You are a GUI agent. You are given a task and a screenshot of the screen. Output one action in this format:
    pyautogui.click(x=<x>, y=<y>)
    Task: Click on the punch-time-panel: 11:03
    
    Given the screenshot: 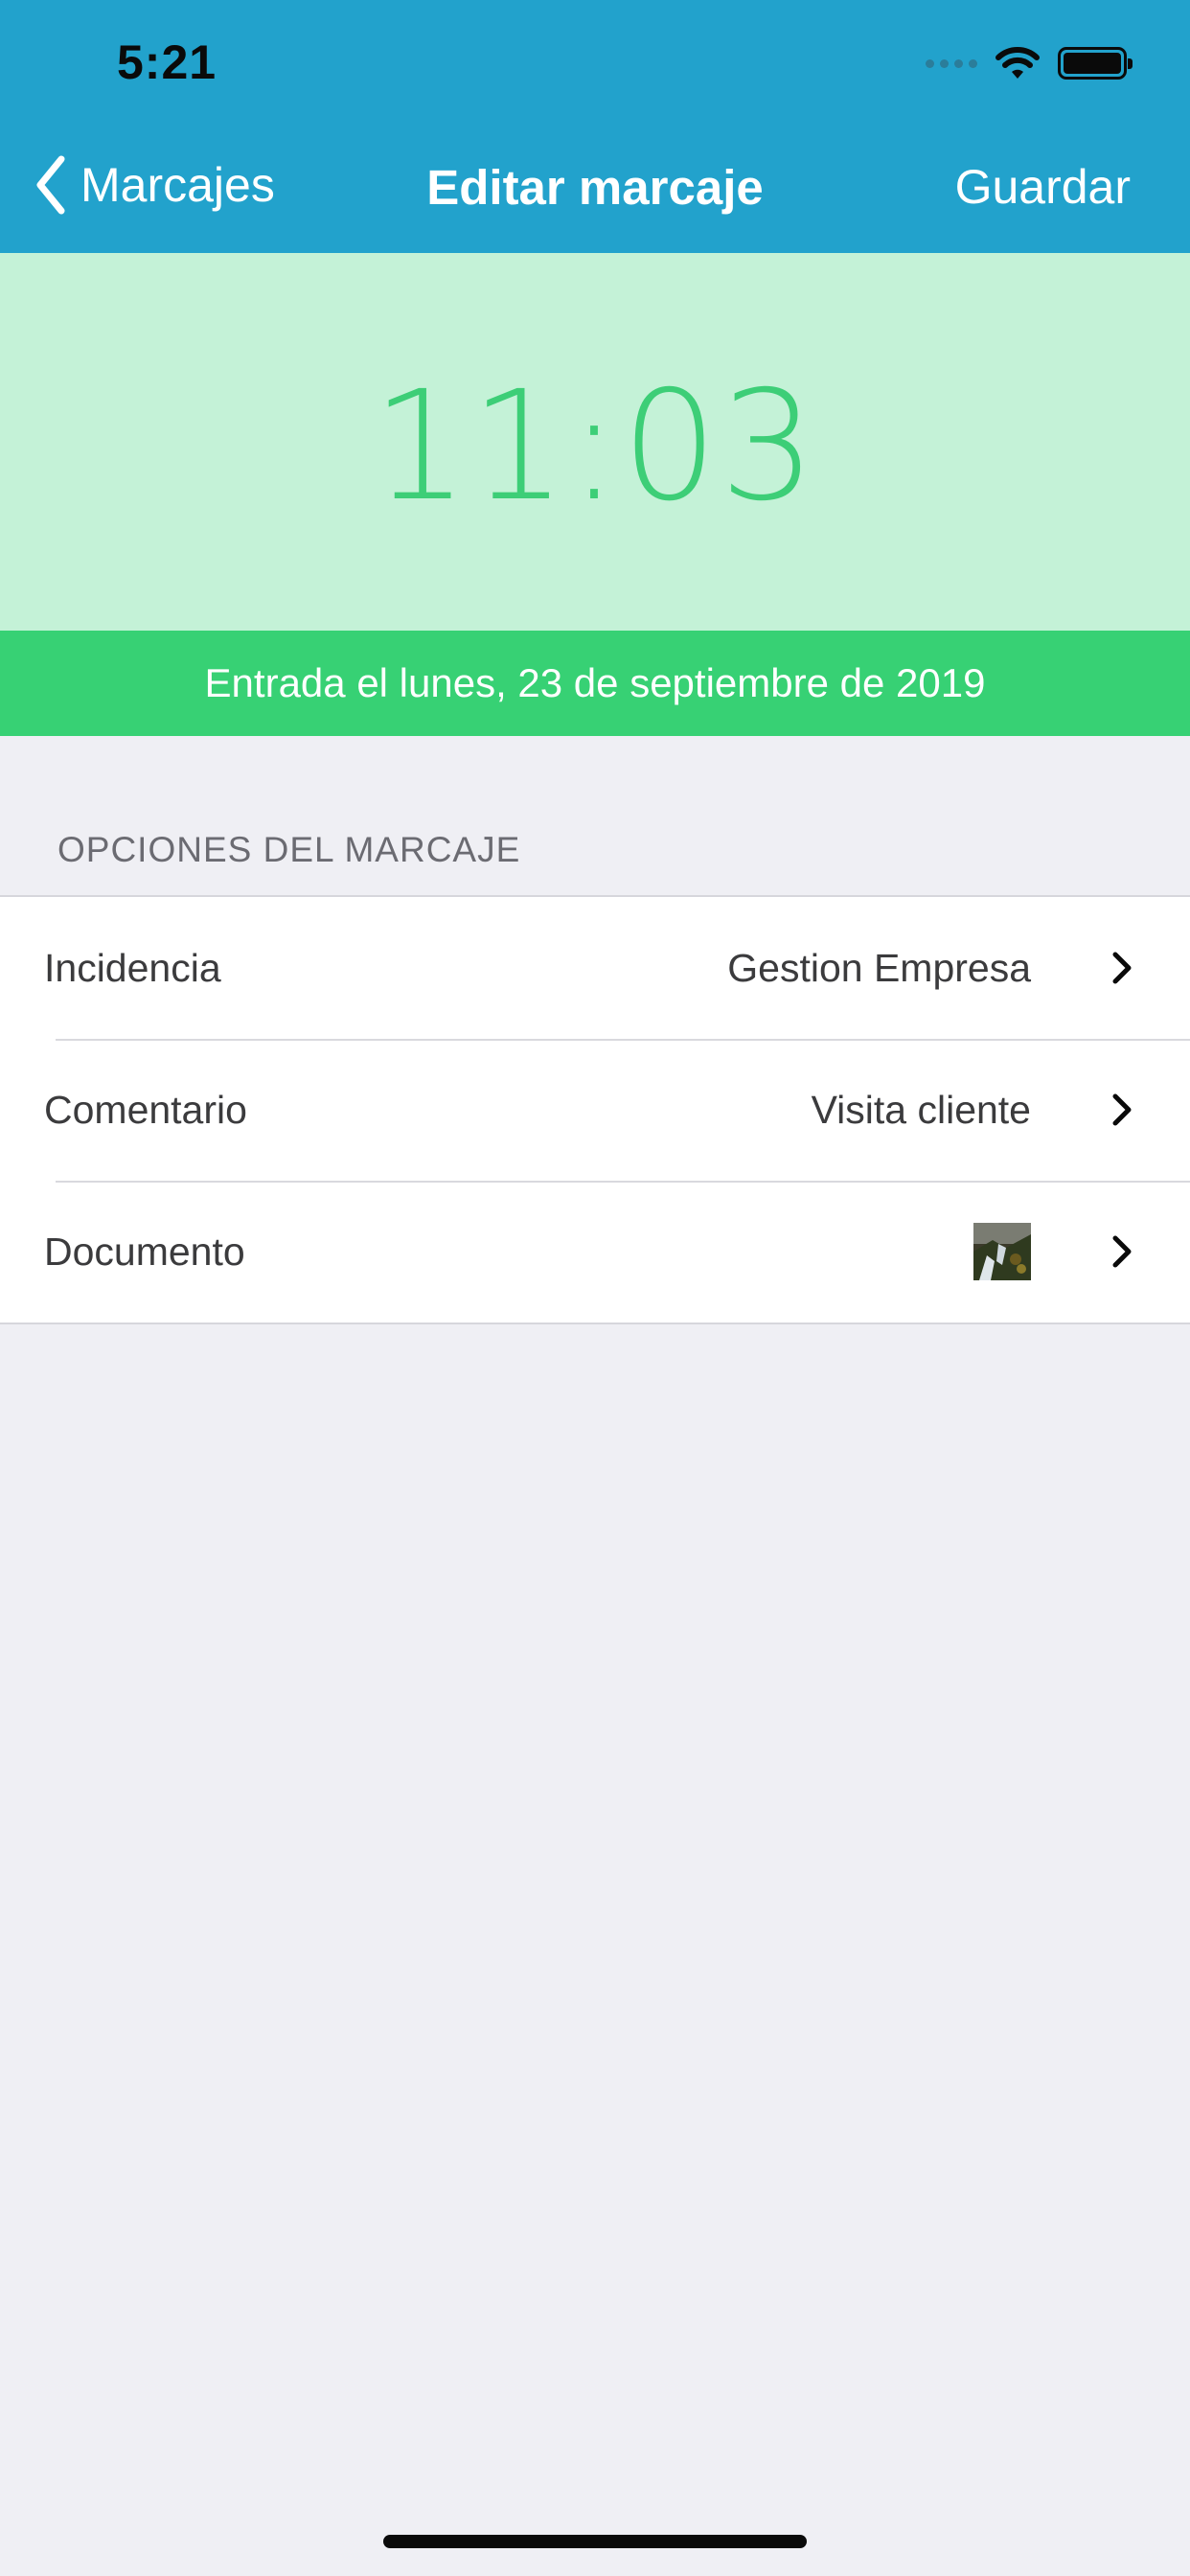 What is the action you would take?
    pyautogui.click(x=595, y=442)
    